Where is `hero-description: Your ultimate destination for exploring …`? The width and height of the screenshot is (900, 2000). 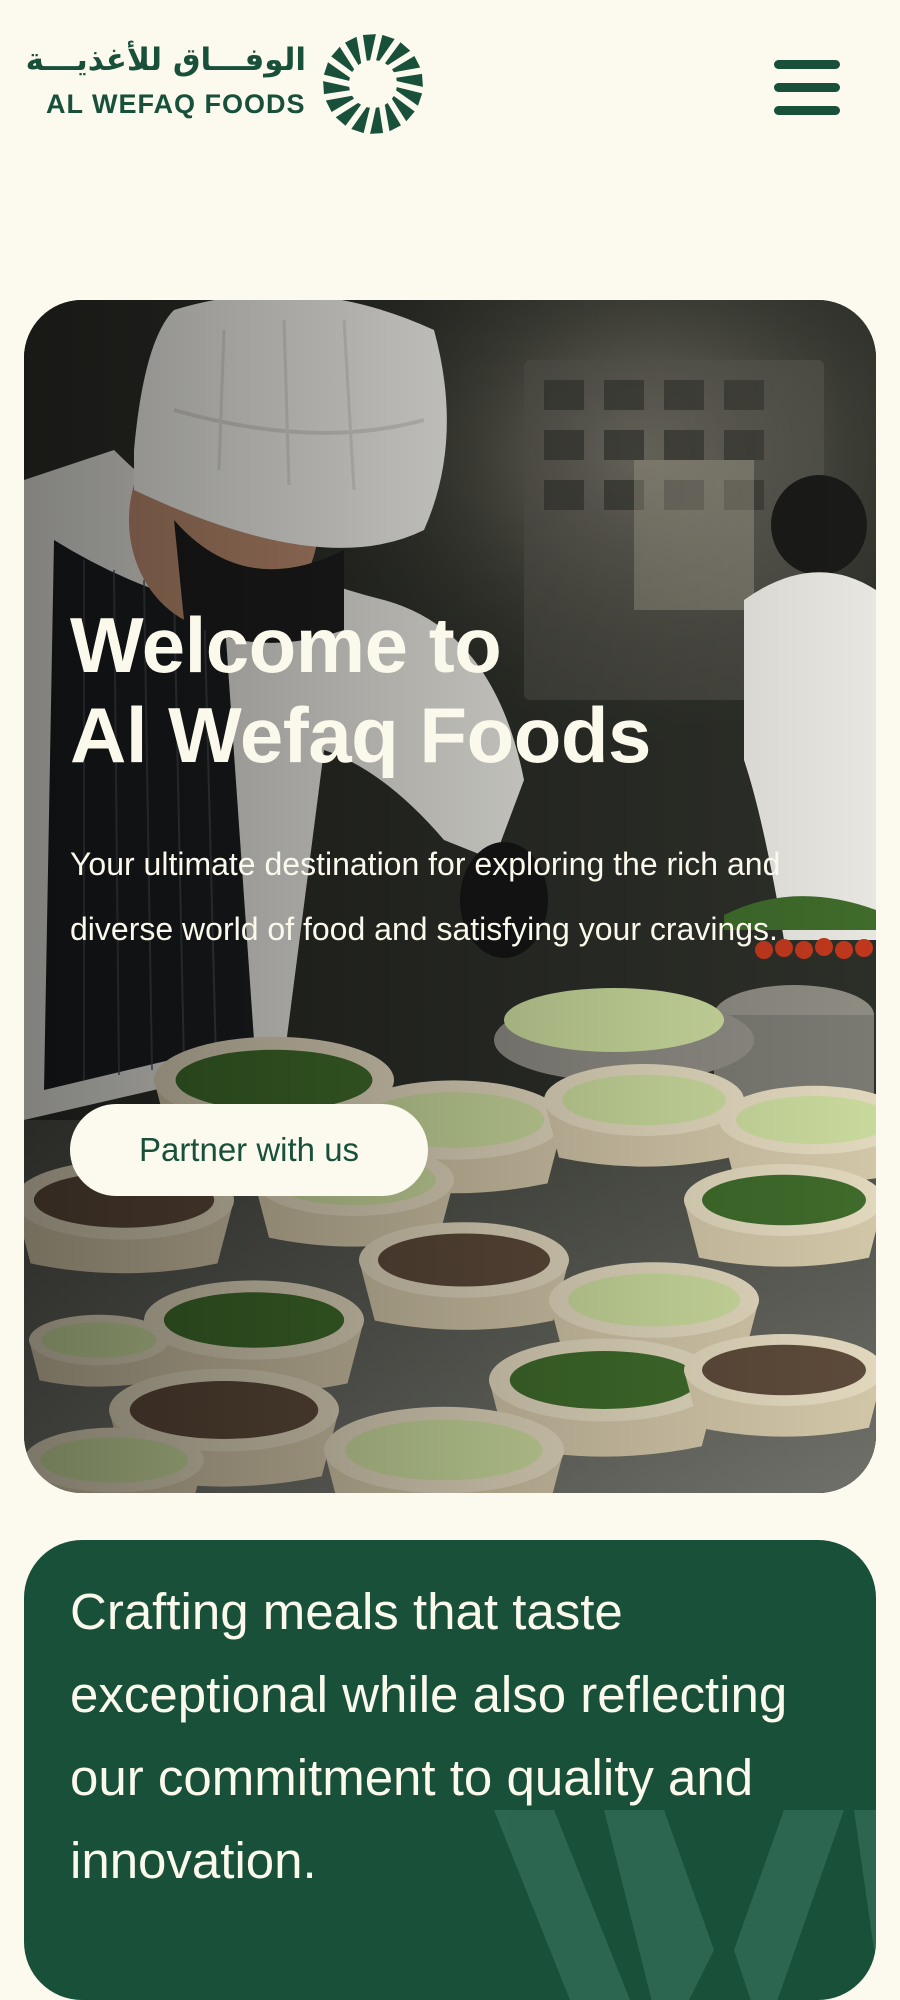 hero-description: Your ultimate destination for exploring … is located at coordinates (425, 896).